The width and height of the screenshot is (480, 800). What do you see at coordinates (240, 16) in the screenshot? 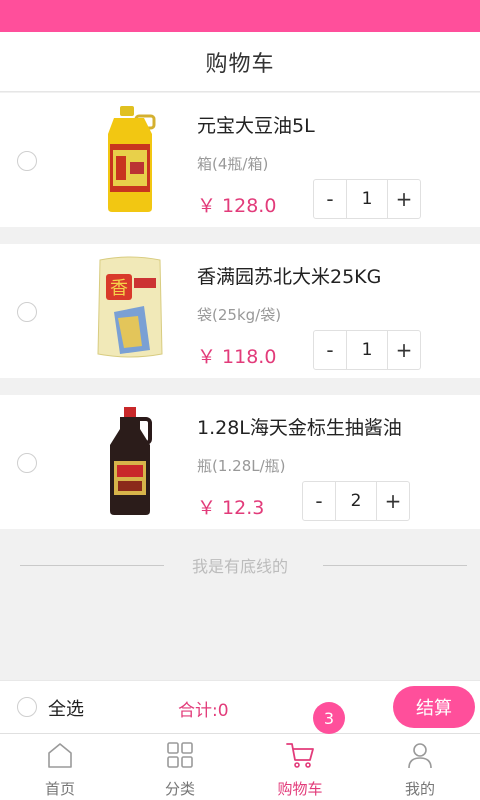
I see `status-bar` at bounding box center [240, 16].